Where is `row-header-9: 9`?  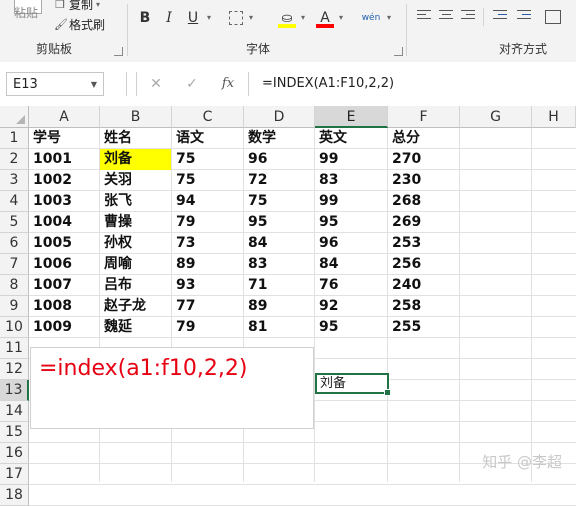 row-header-9: 9 is located at coordinates (14, 306).